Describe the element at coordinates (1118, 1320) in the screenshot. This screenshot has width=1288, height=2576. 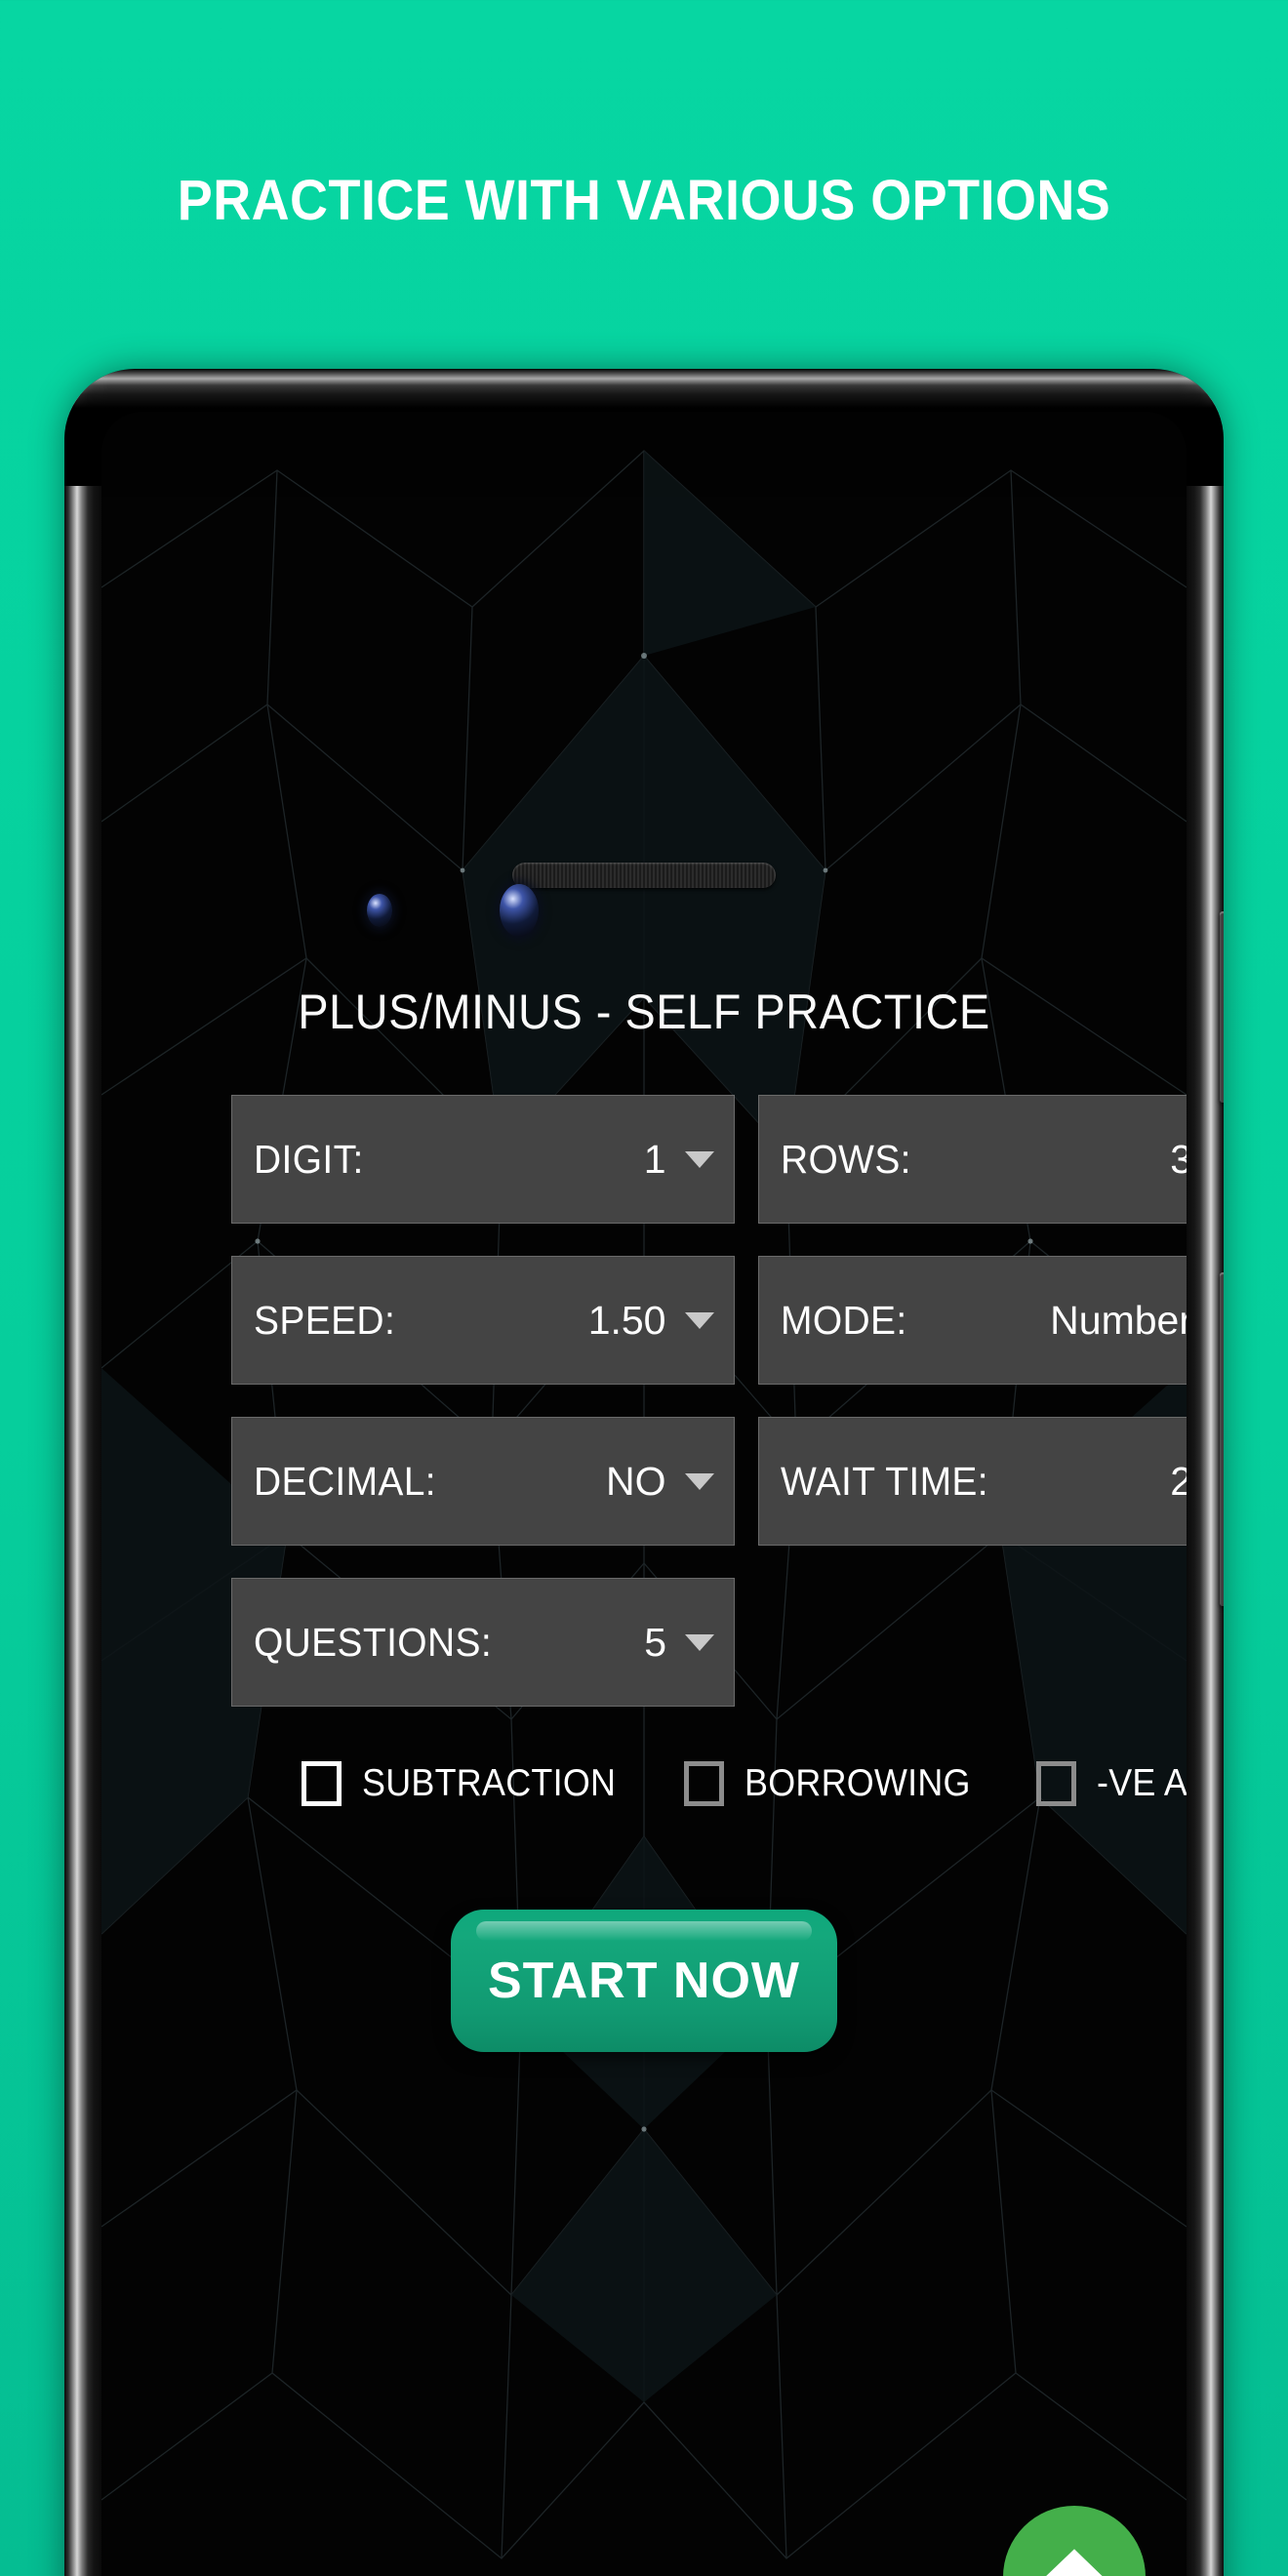
I see `dropdown-mode-value: Number` at that location.